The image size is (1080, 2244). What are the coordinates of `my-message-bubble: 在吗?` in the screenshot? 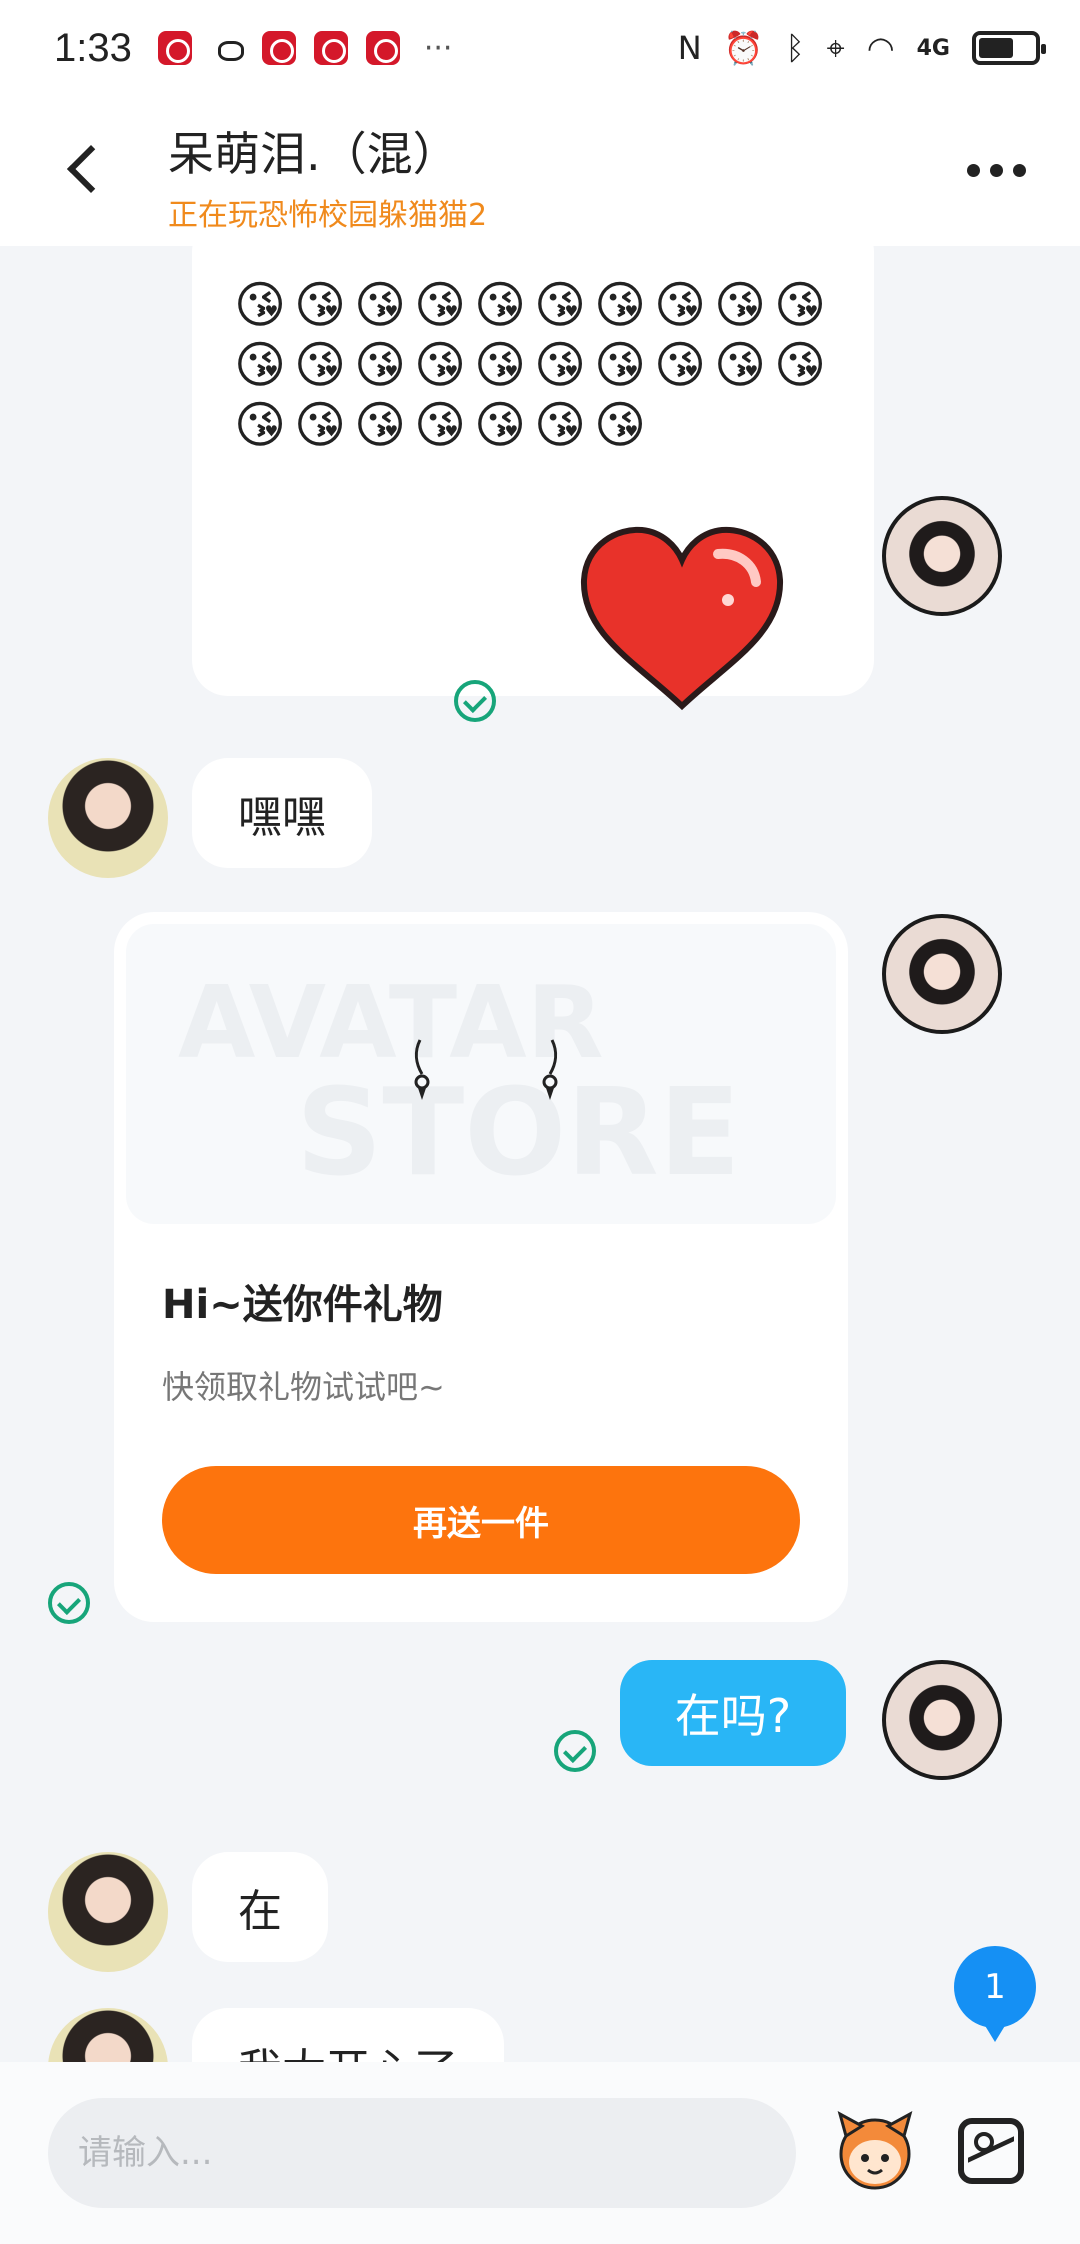 It's located at (733, 1713).